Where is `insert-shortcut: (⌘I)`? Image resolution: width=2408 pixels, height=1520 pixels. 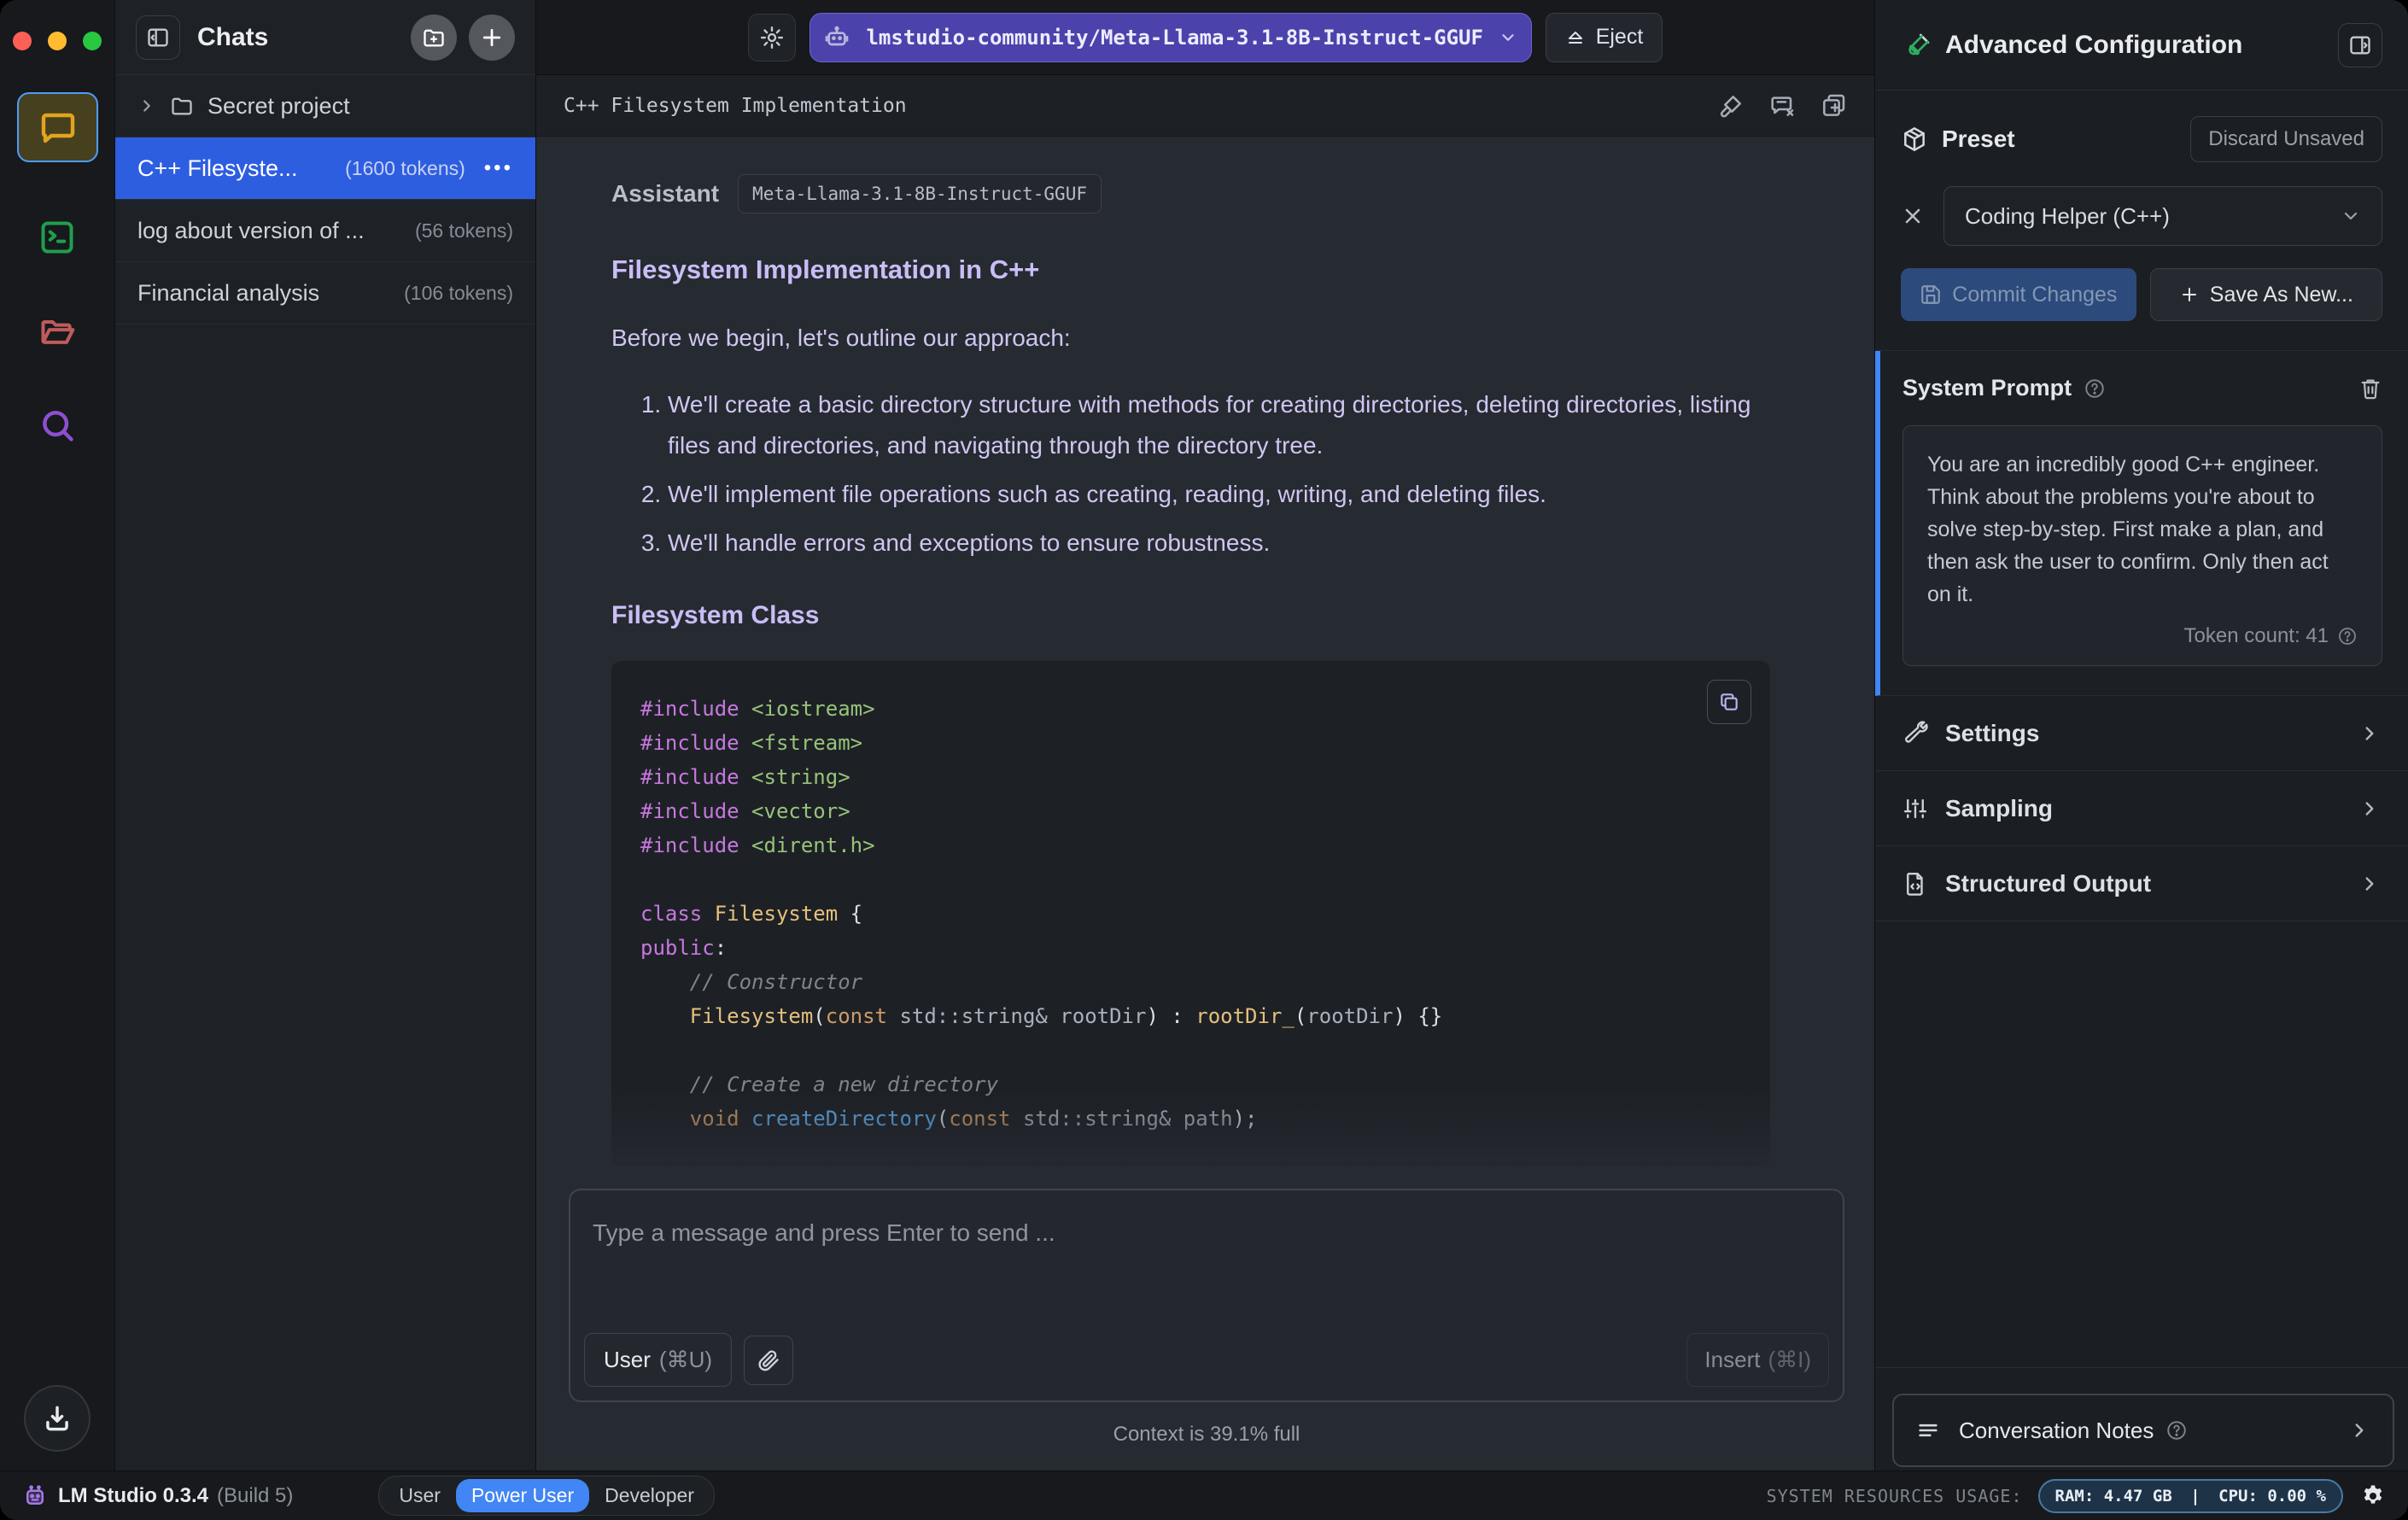 insert-shortcut: (⌘I) is located at coordinates (1789, 1359).